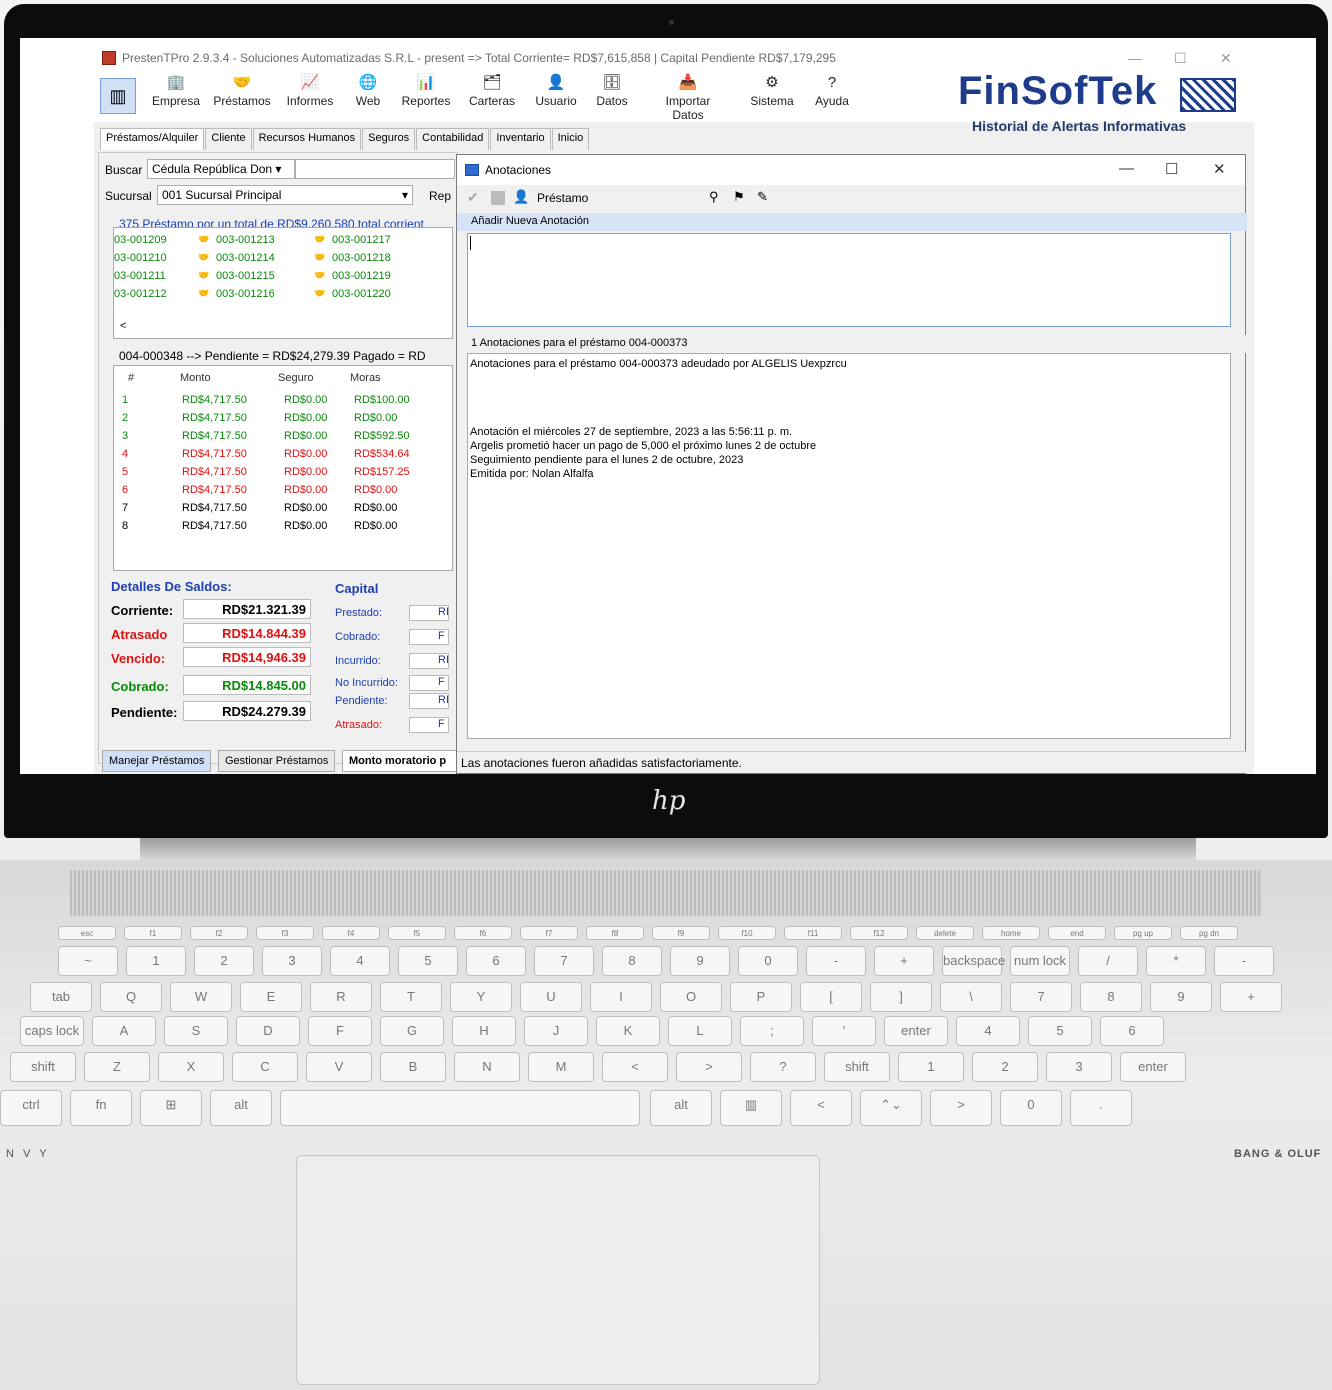 Image resolution: width=1332 pixels, height=1390 pixels. What do you see at coordinates (140, 258) in the screenshot?
I see `loan-id-link: 03-001210` at bounding box center [140, 258].